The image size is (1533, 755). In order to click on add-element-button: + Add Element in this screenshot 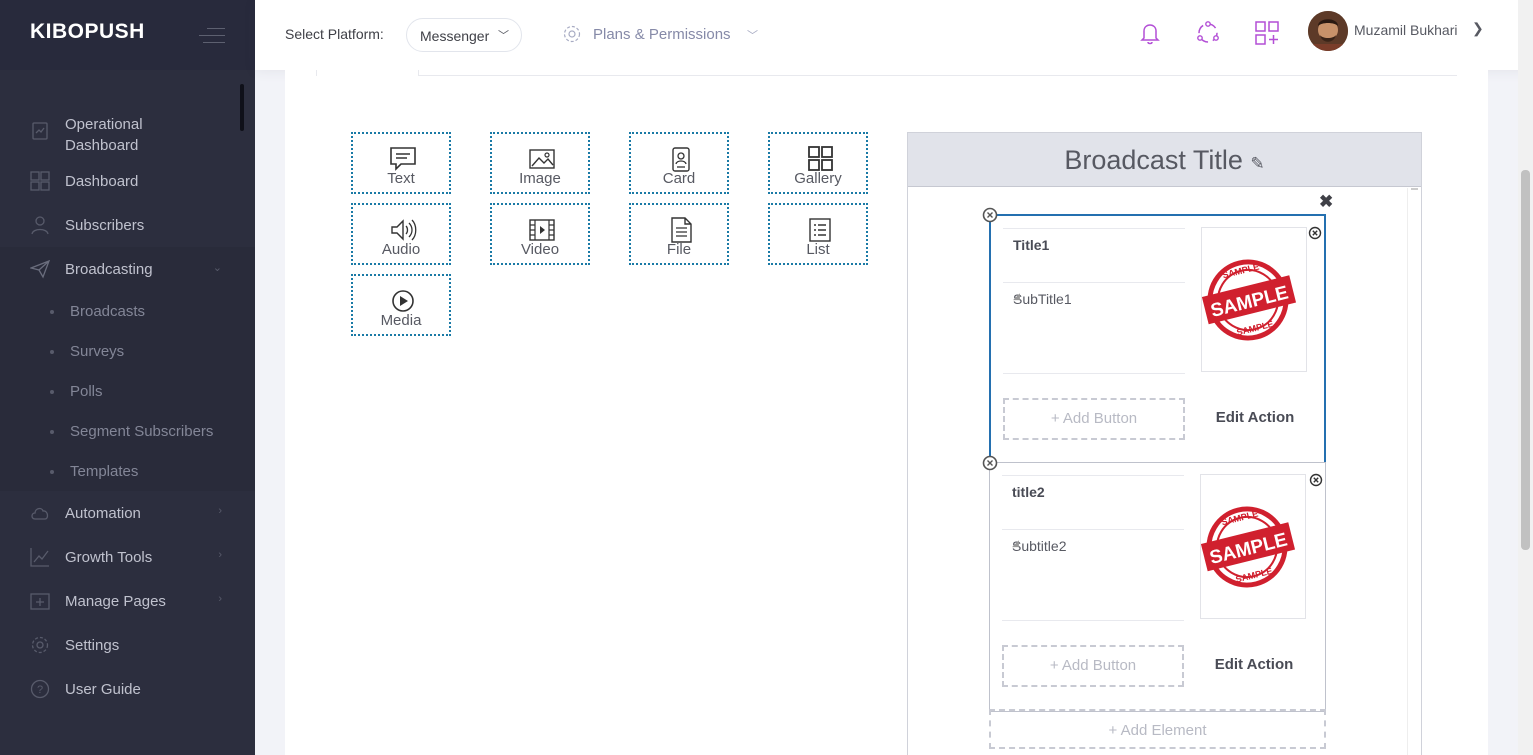, I will do `click(1157, 729)`.